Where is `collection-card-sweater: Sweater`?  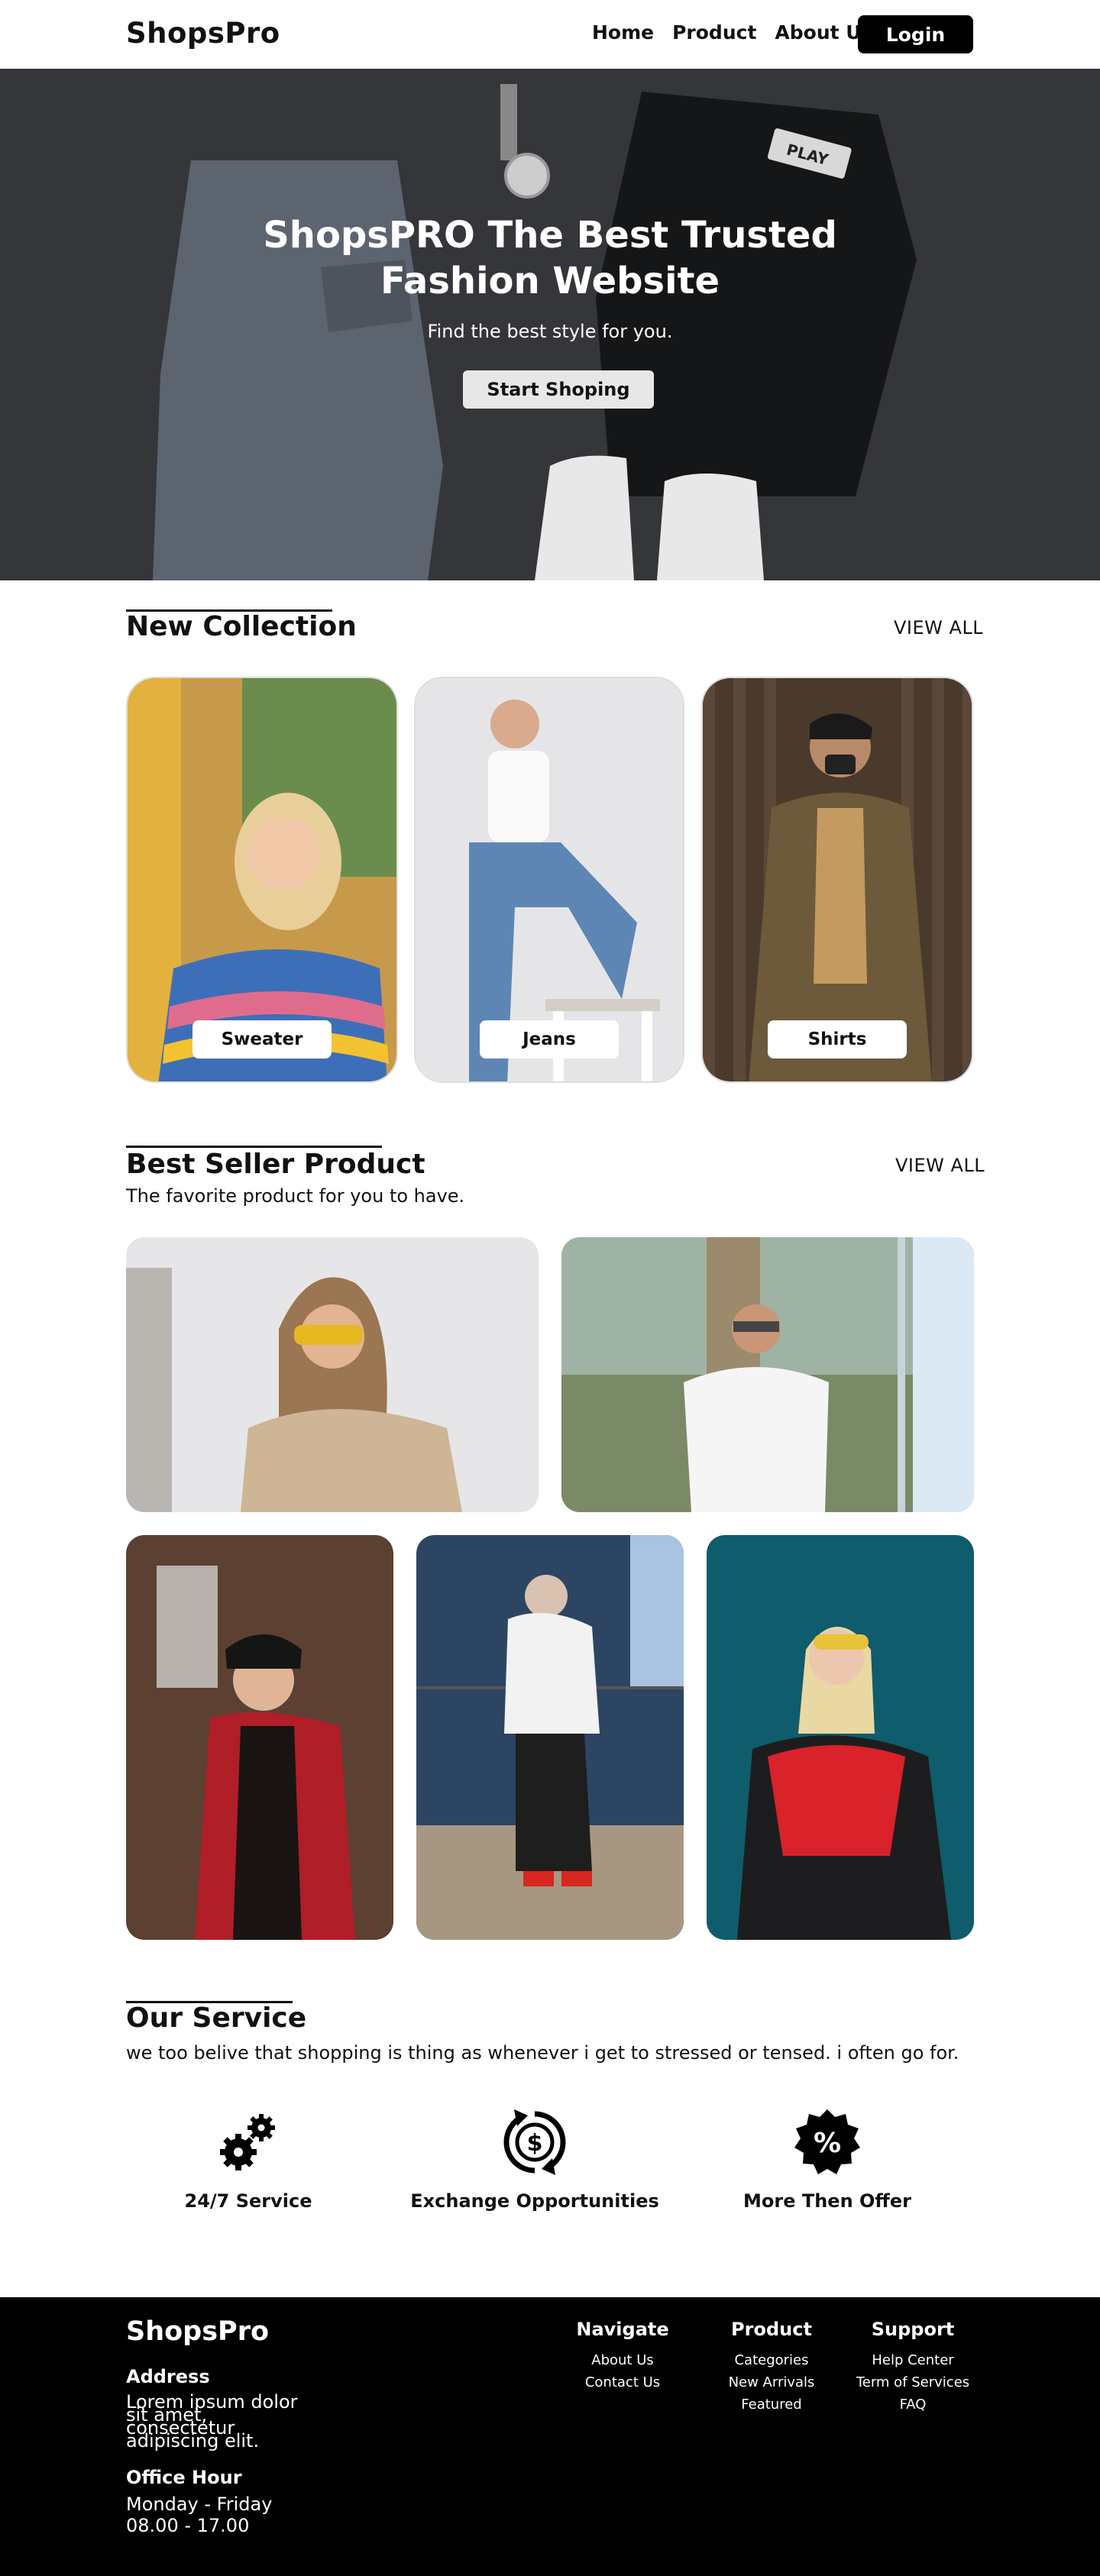
collection-card-sweater: Sweater is located at coordinates (262, 880).